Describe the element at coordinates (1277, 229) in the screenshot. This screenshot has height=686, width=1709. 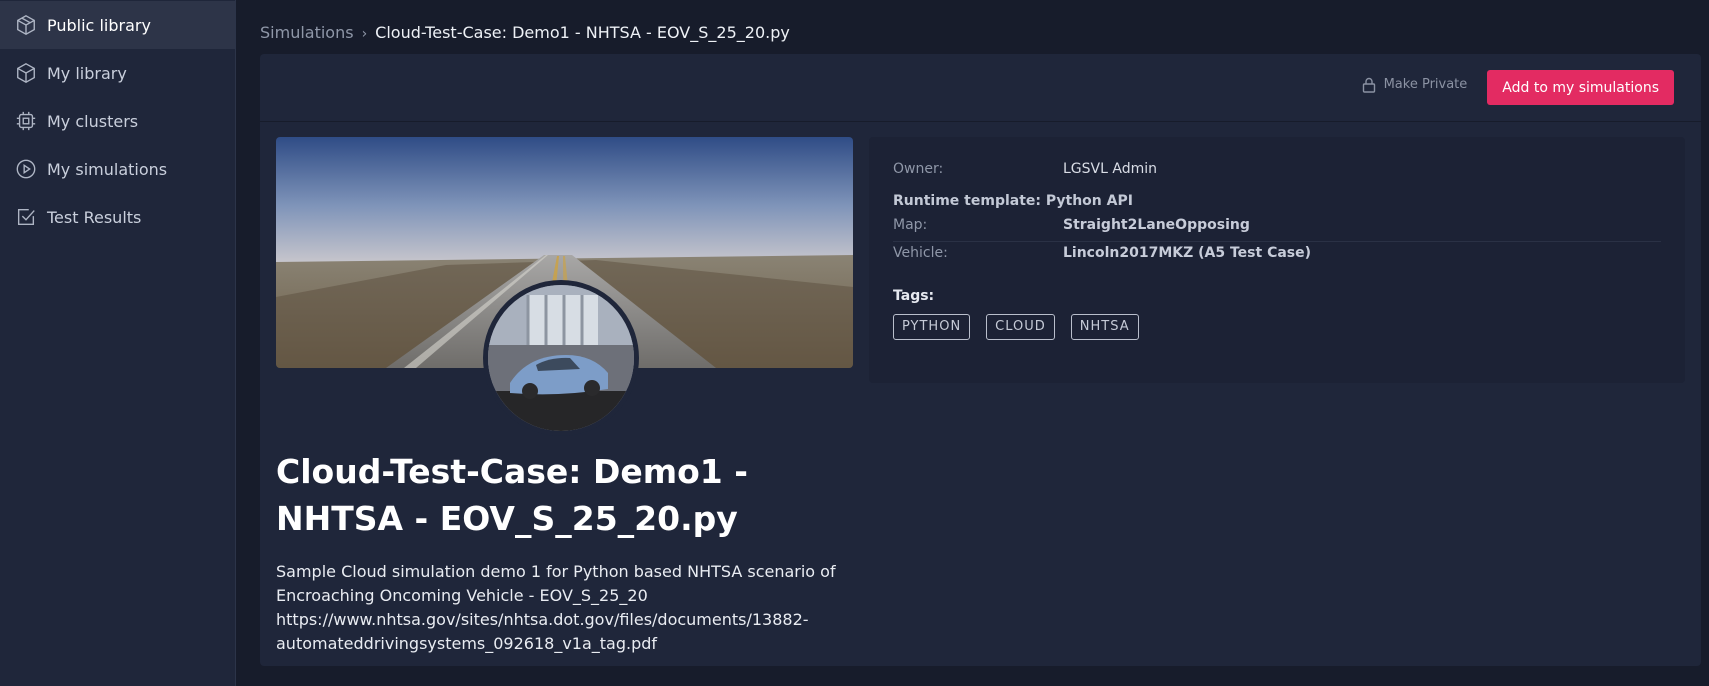
I see `map-row: Map: Straight2LaneOpposing` at that location.